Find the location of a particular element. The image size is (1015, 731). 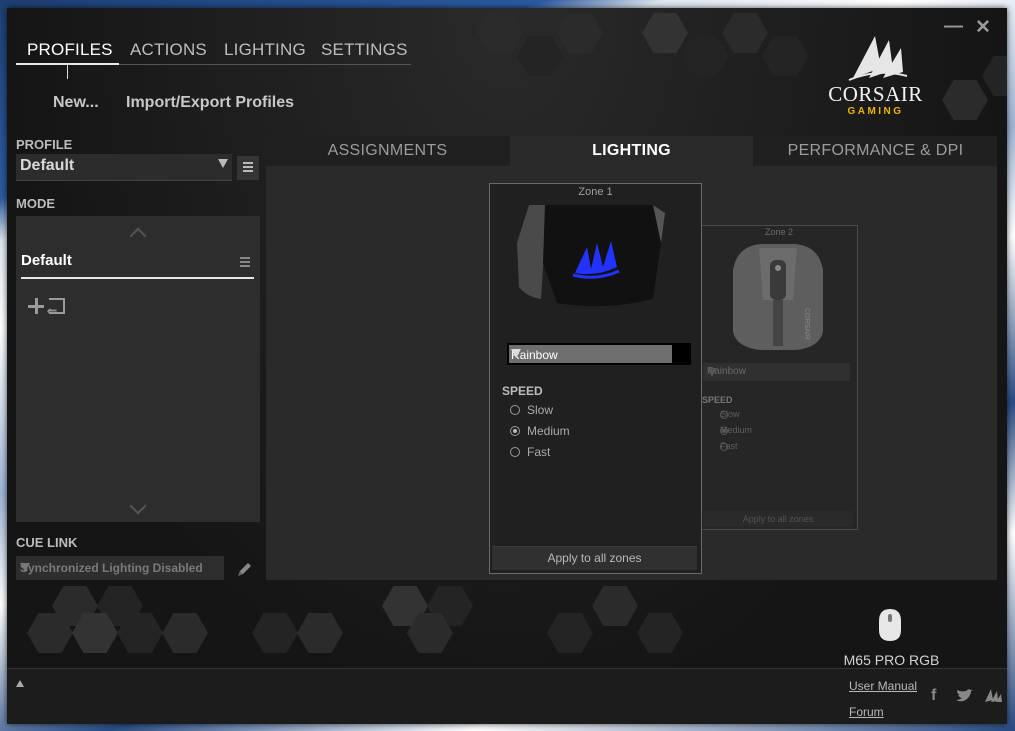

pencil-icon is located at coordinates (245, 569).